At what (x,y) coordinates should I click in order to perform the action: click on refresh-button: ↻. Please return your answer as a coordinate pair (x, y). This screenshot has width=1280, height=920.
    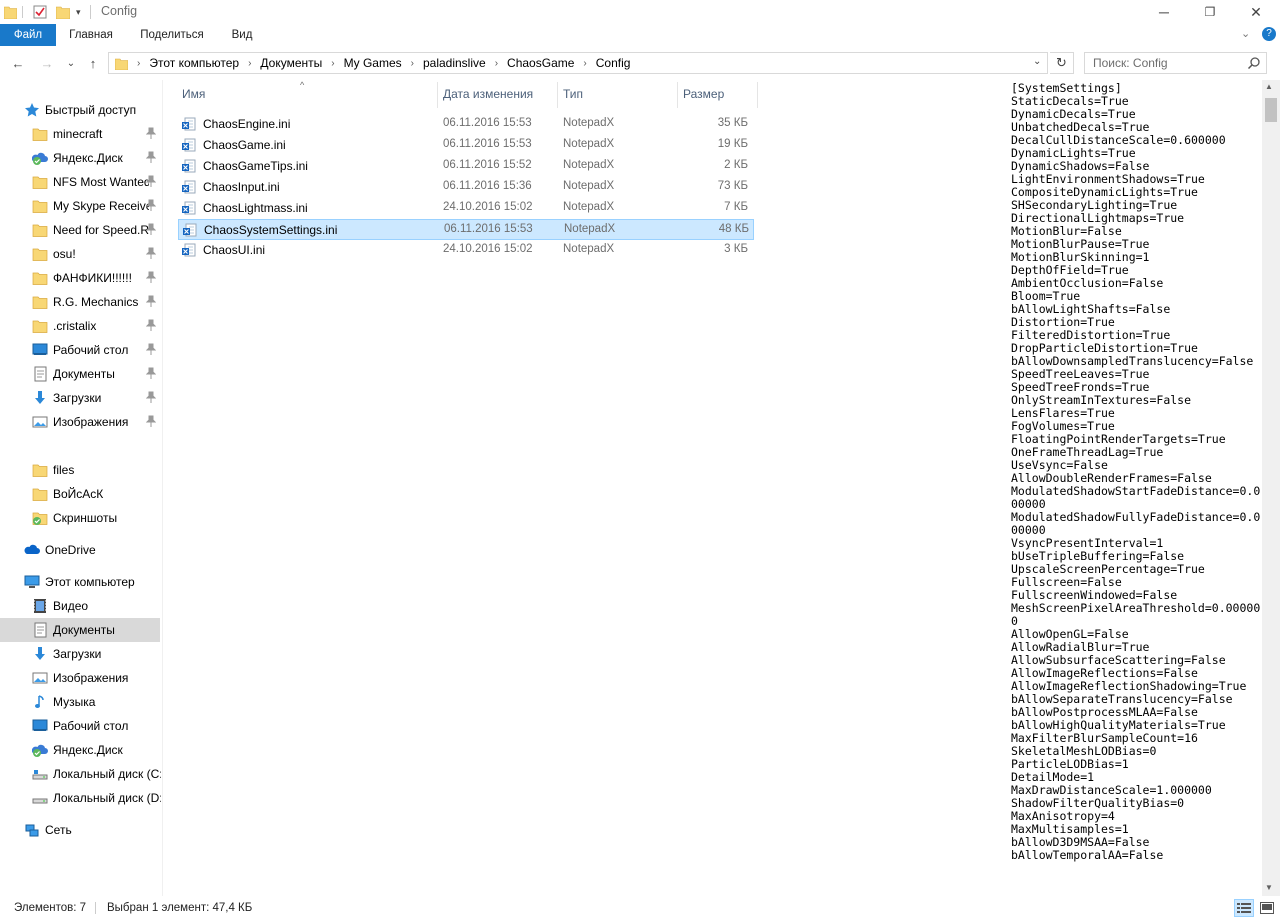
    Looking at the image, I should click on (1062, 63).